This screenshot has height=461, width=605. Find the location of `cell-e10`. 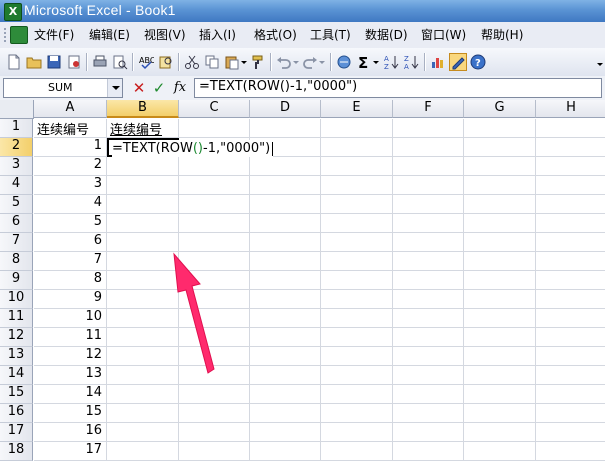

cell-e10 is located at coordinates (357, 299).